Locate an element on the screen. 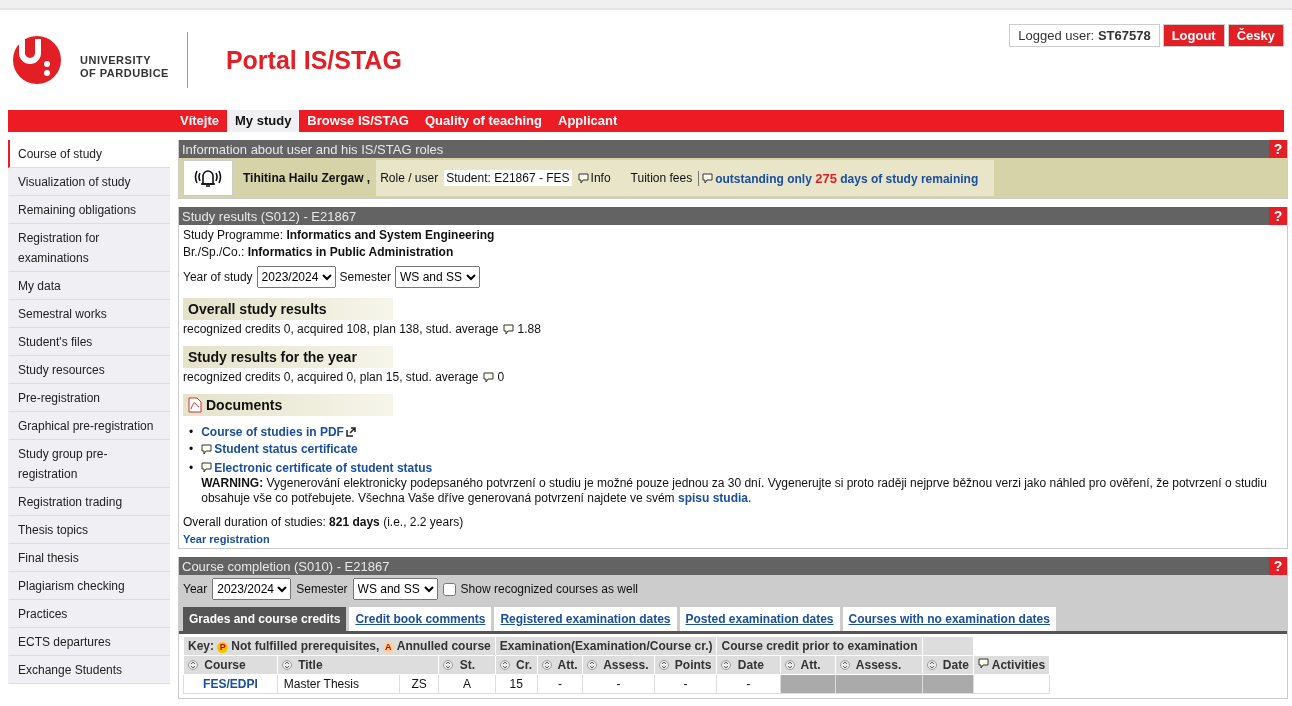 This screenshot has width=1292, height=706. nav-tab: Quality of teaching is located at coordinates (483, 121).